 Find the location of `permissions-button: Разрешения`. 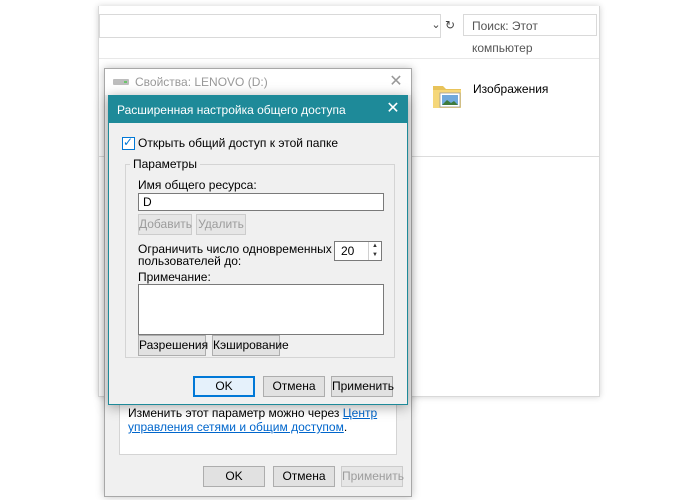

permissions-button: Разрешения is located at coordinates (173, 345).